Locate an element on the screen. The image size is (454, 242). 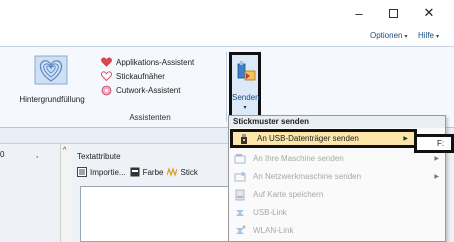
menu-item-usb-link: USB-Link is located at coordinates (337, 212).